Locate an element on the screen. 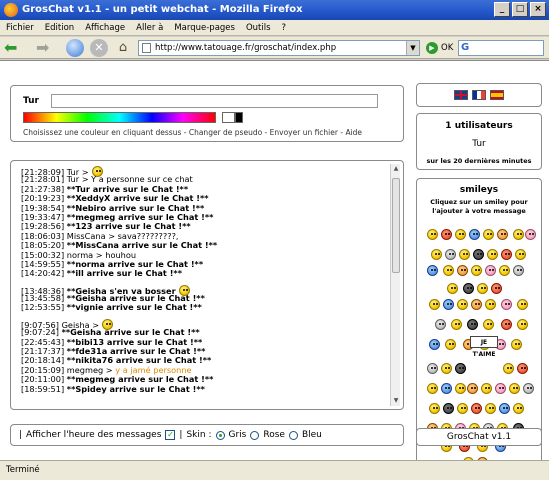 Image resolution: width=549 pixels, height=480 pixels. menu-item-fichier: Fichier is located at coordinates (20, 27).